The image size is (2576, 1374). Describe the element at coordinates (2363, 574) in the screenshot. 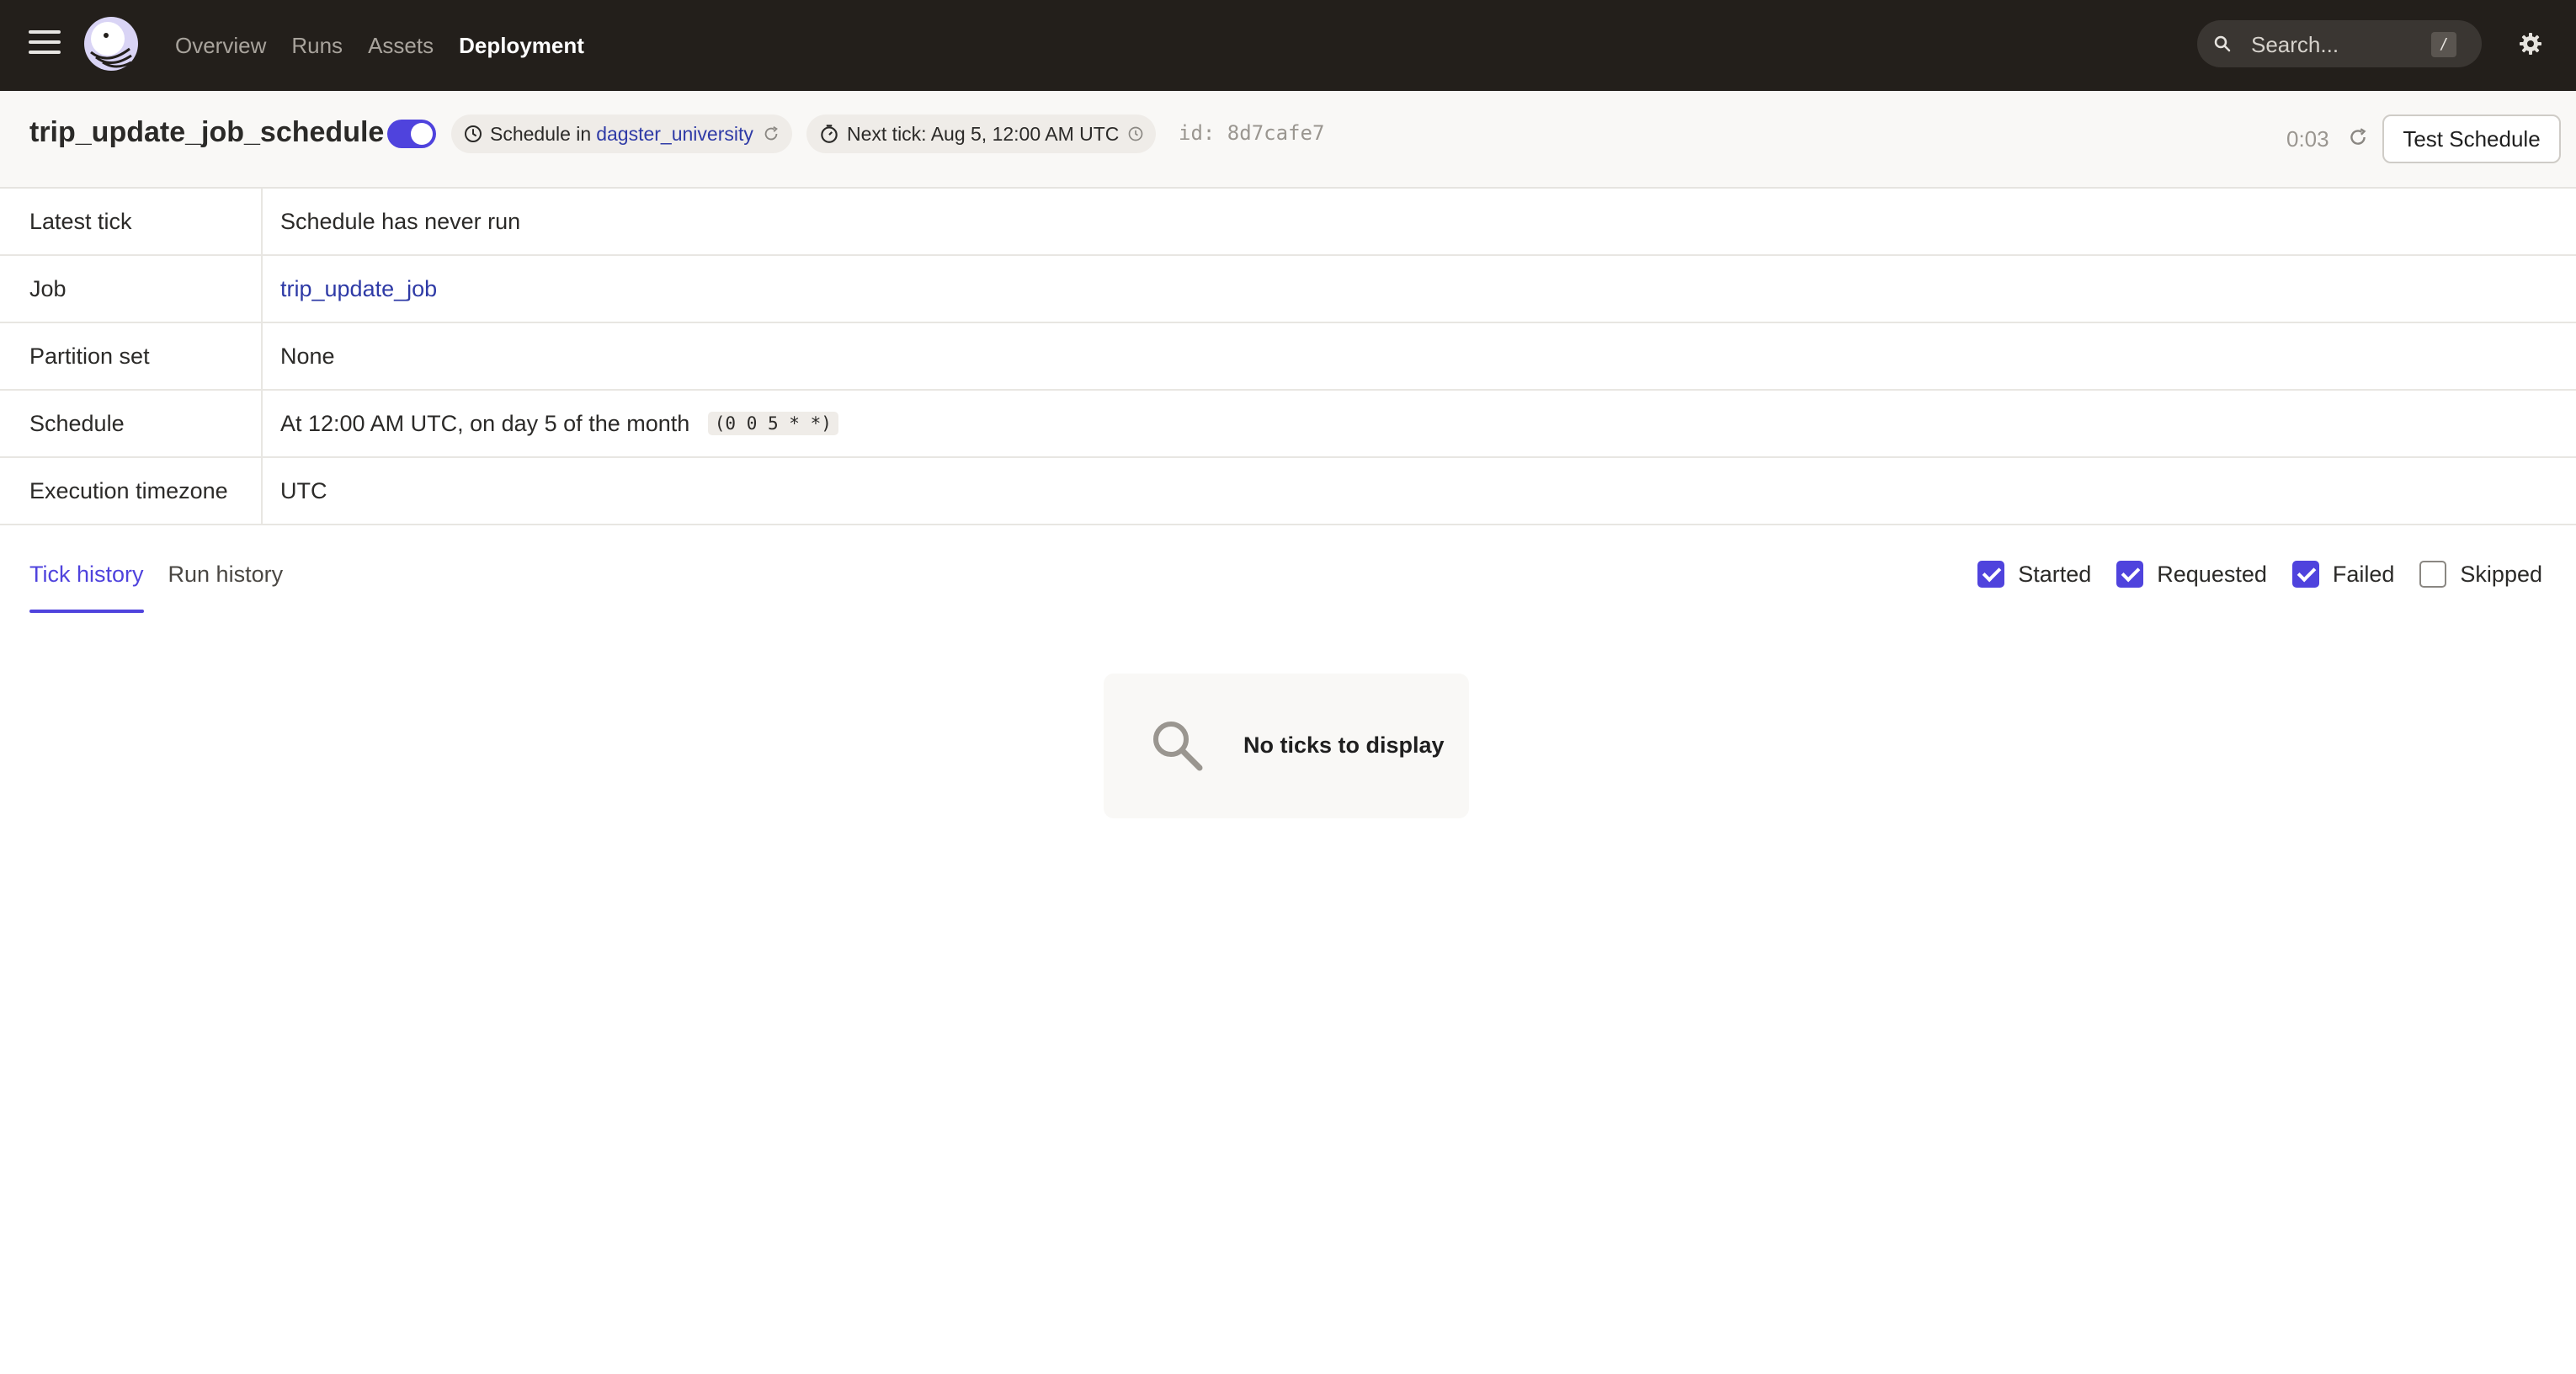

I see `filter-label: Failed` at that location.